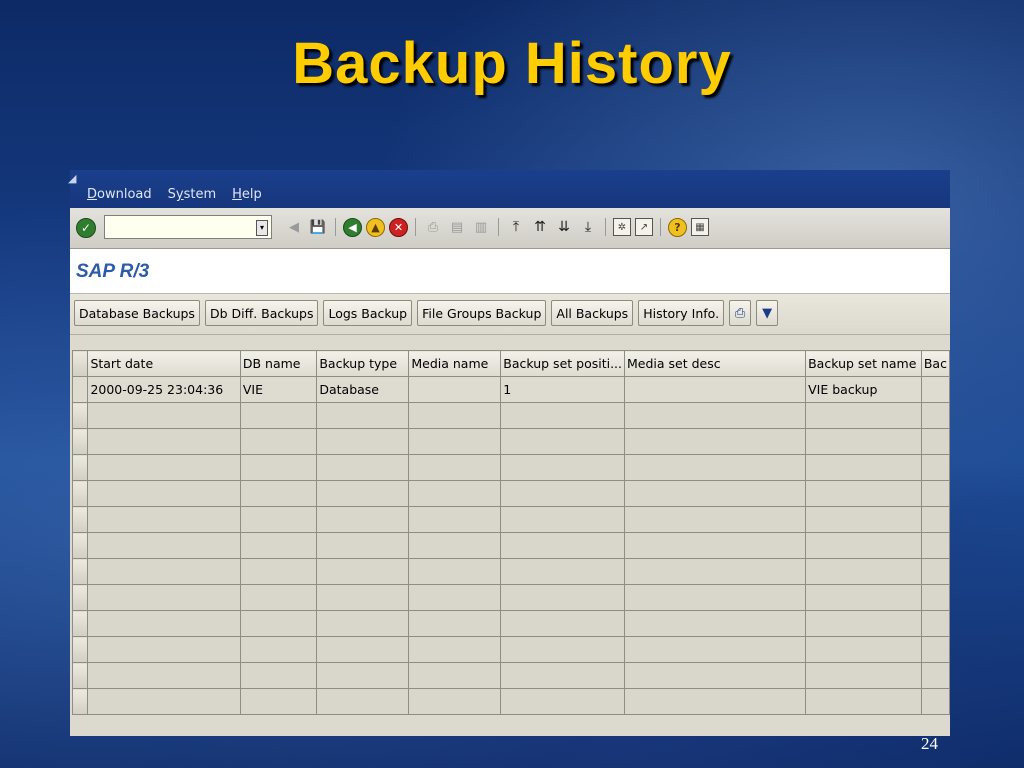 Image resolution: width=1024 pixels, height=768 pixels. What do you see at coordinates (433, 227) in the screenshot?
I see `print-icon: ⎙` at bounding box center [433, 227].